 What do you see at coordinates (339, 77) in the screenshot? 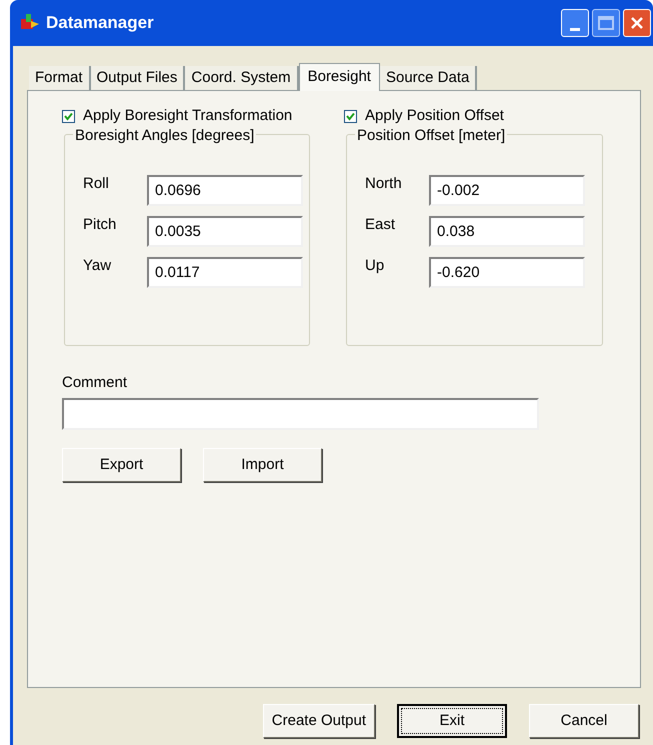
I see `tab: Boresight` at bounding box center [339, 77].